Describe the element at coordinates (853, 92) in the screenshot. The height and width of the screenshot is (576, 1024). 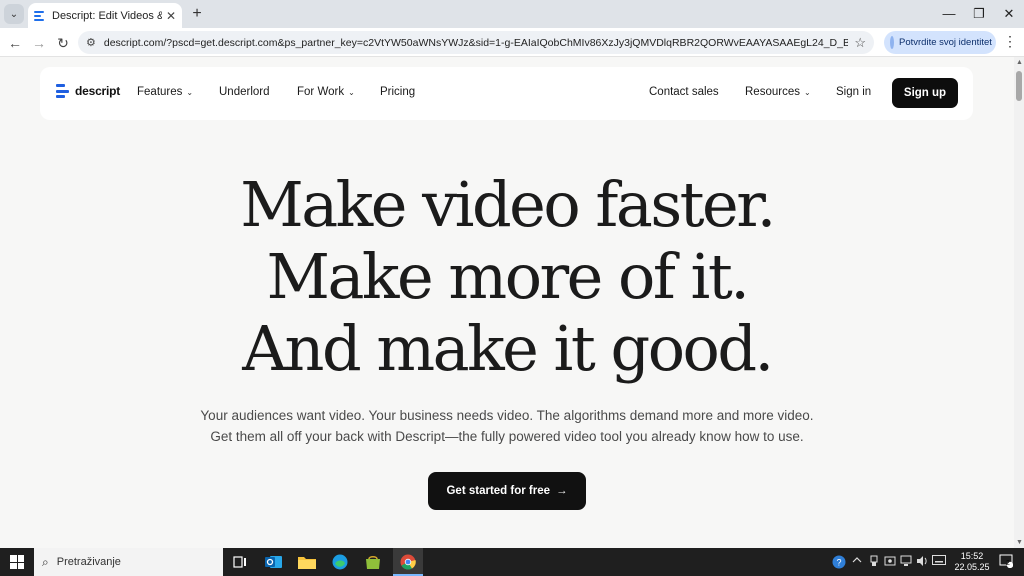
I see `nav-sign-in: Sign in` at that location.